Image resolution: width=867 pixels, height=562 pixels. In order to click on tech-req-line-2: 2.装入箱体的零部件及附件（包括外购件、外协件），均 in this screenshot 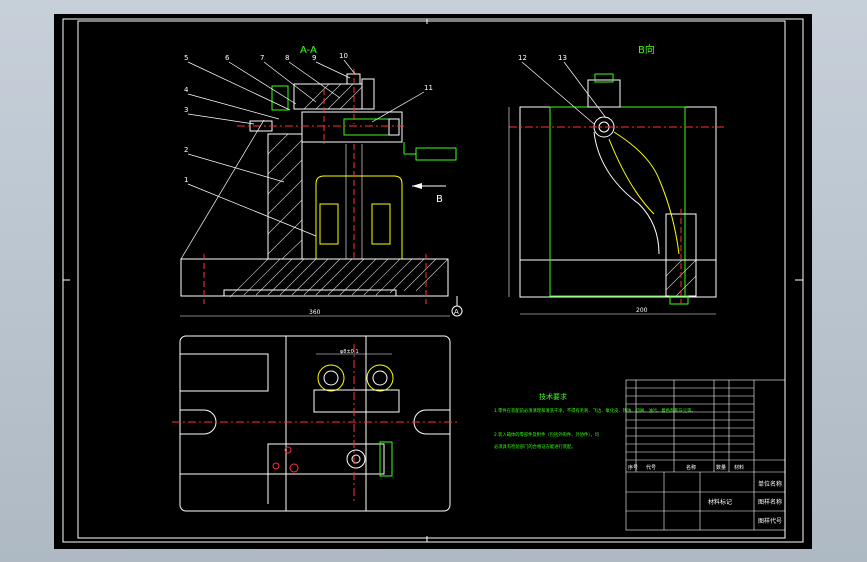, I will do `click(546, 434)`.